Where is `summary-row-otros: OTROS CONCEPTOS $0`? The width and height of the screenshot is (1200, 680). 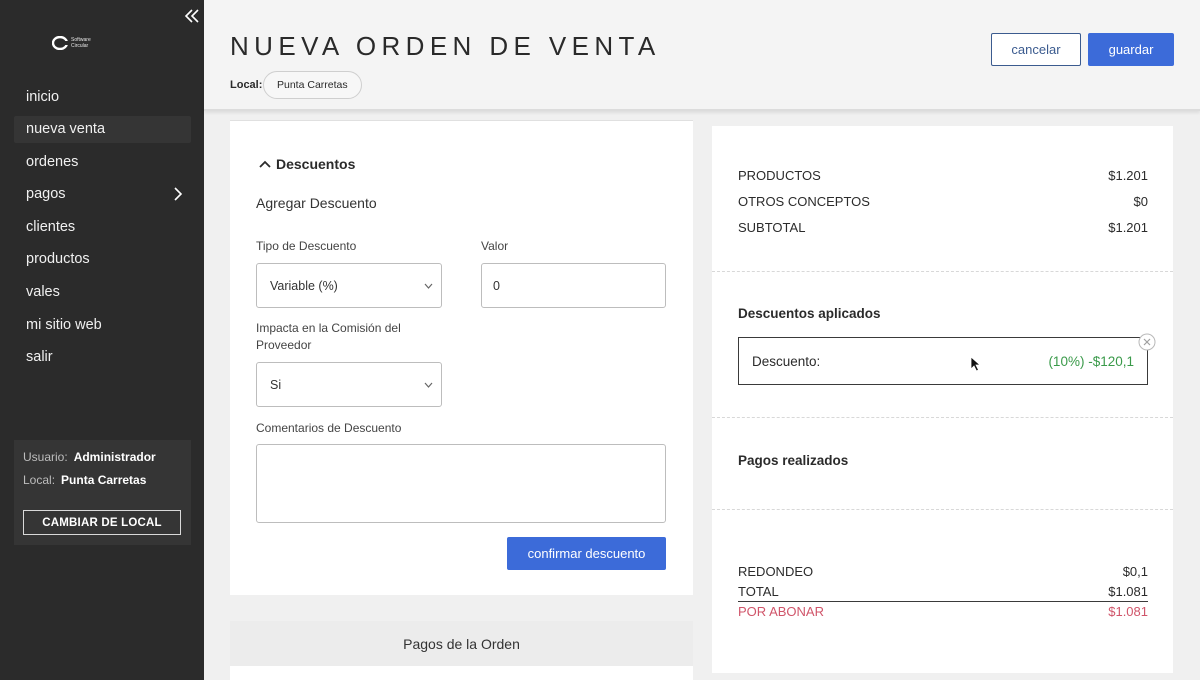
summary-row-otros: OTROS CONCEPTOS $0 is located at coordinates (943, 201).